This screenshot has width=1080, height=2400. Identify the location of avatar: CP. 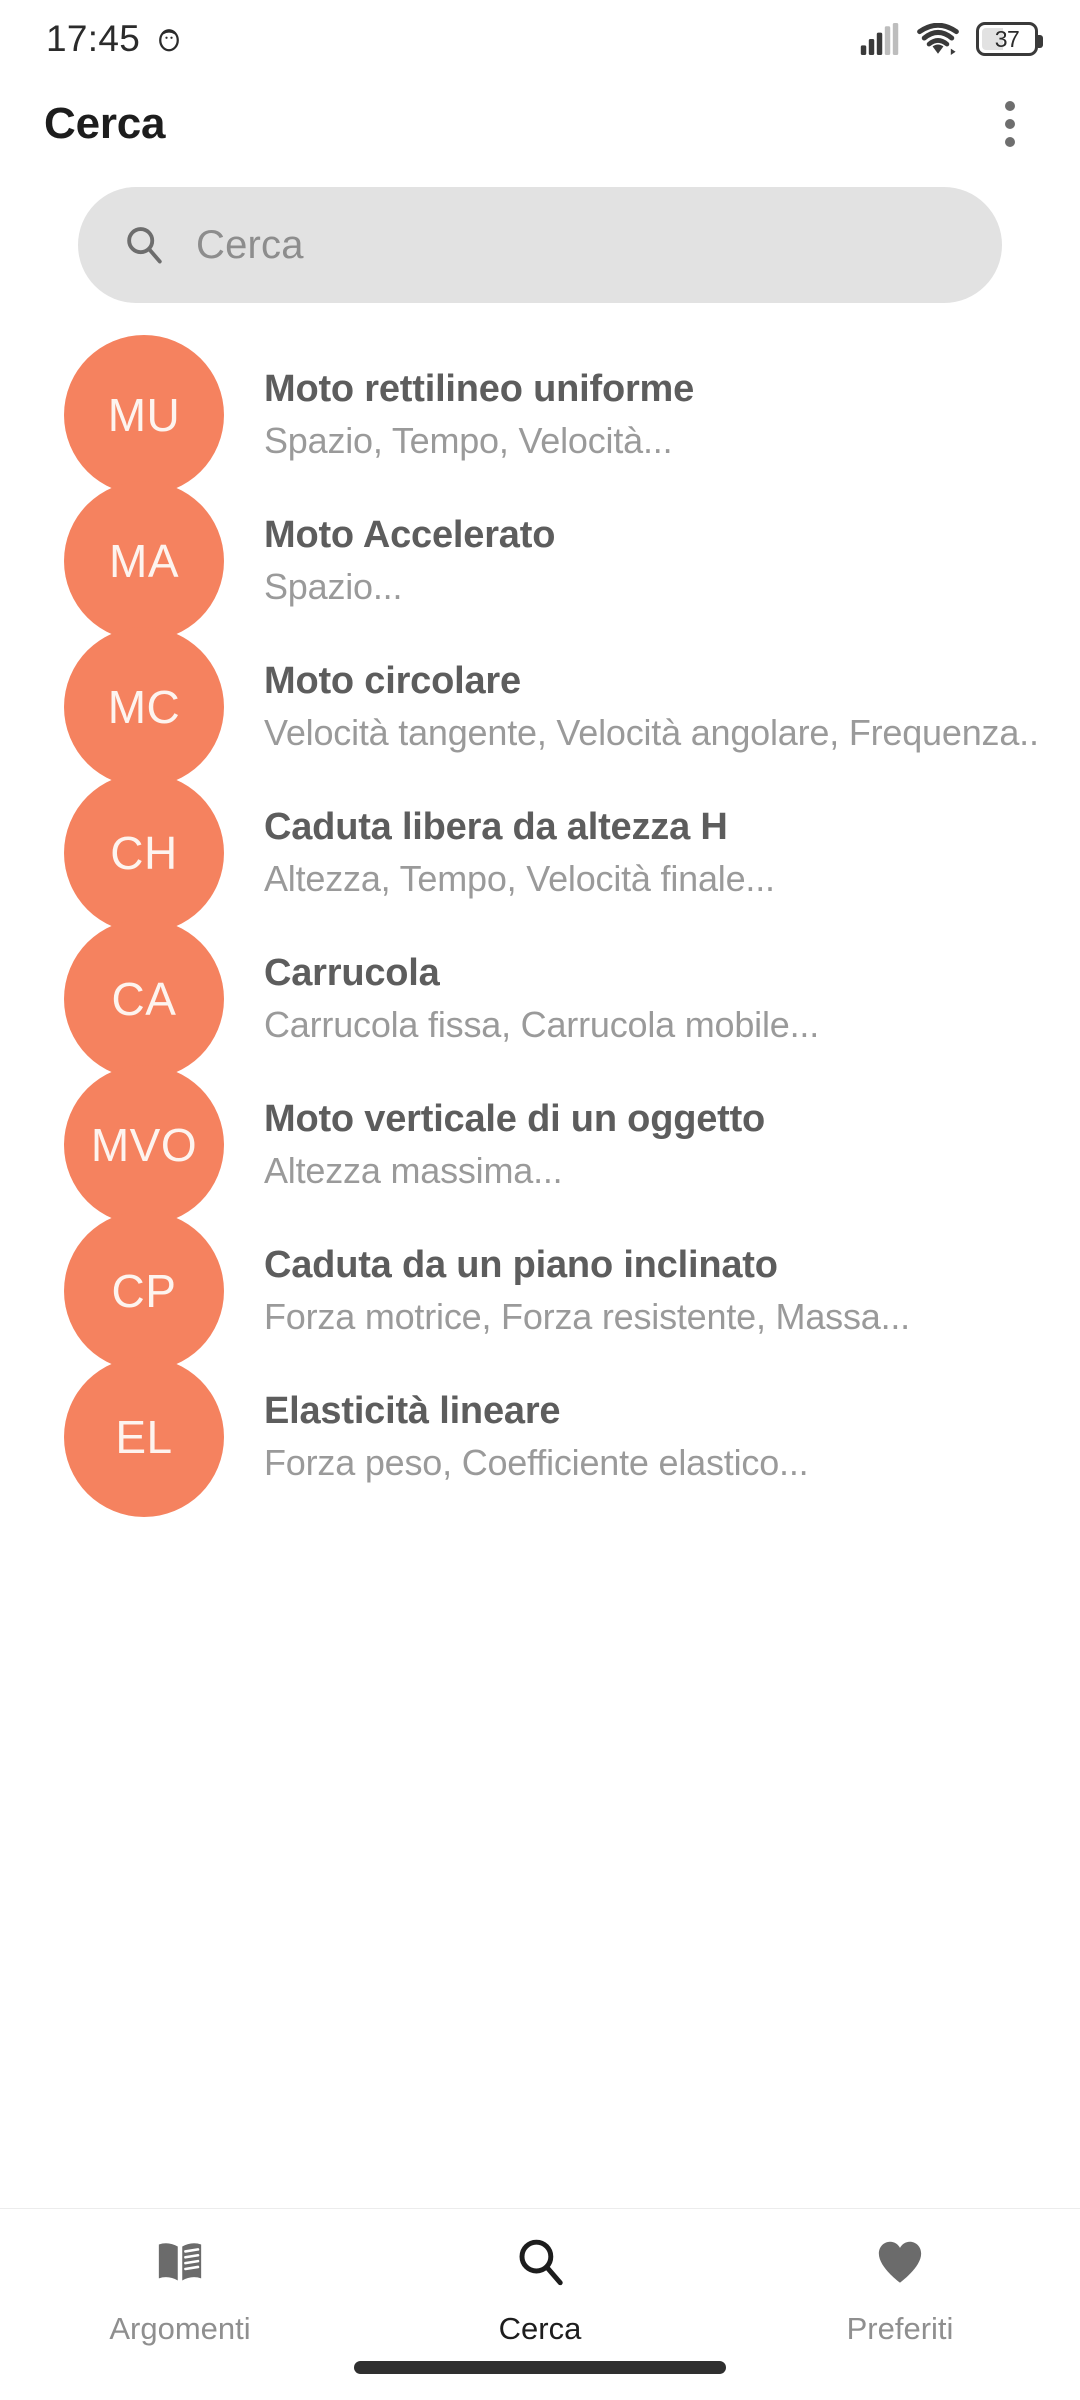
(144, 1291).